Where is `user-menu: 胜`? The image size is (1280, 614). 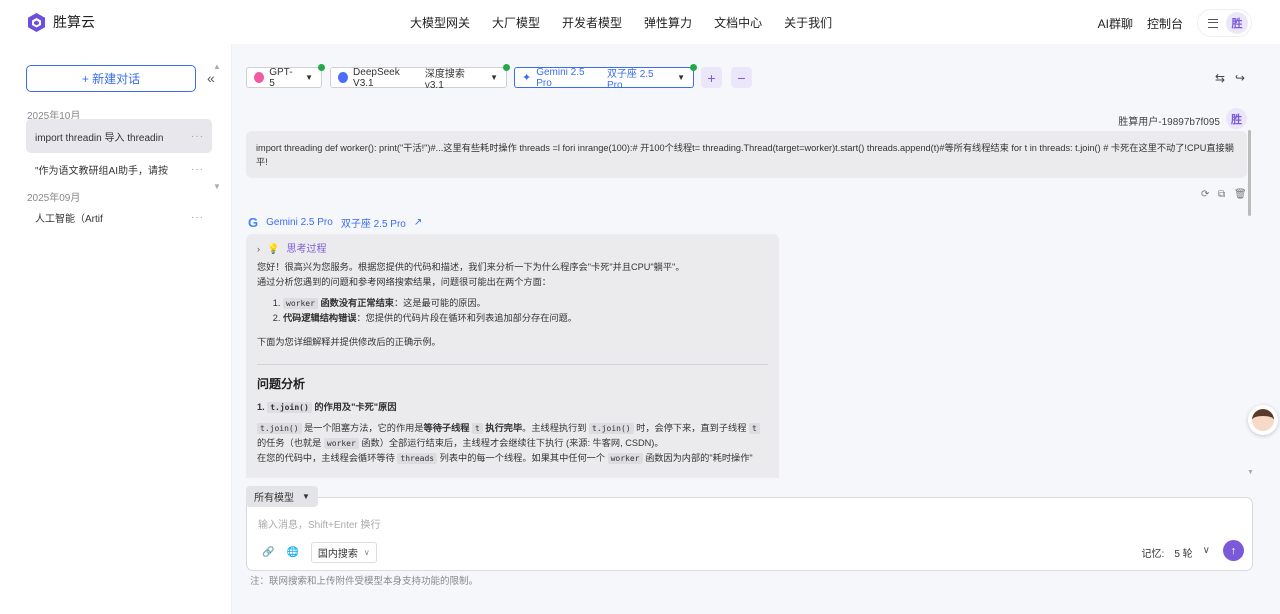 user-menu: 胜 is located at coordinates (1224, 23).